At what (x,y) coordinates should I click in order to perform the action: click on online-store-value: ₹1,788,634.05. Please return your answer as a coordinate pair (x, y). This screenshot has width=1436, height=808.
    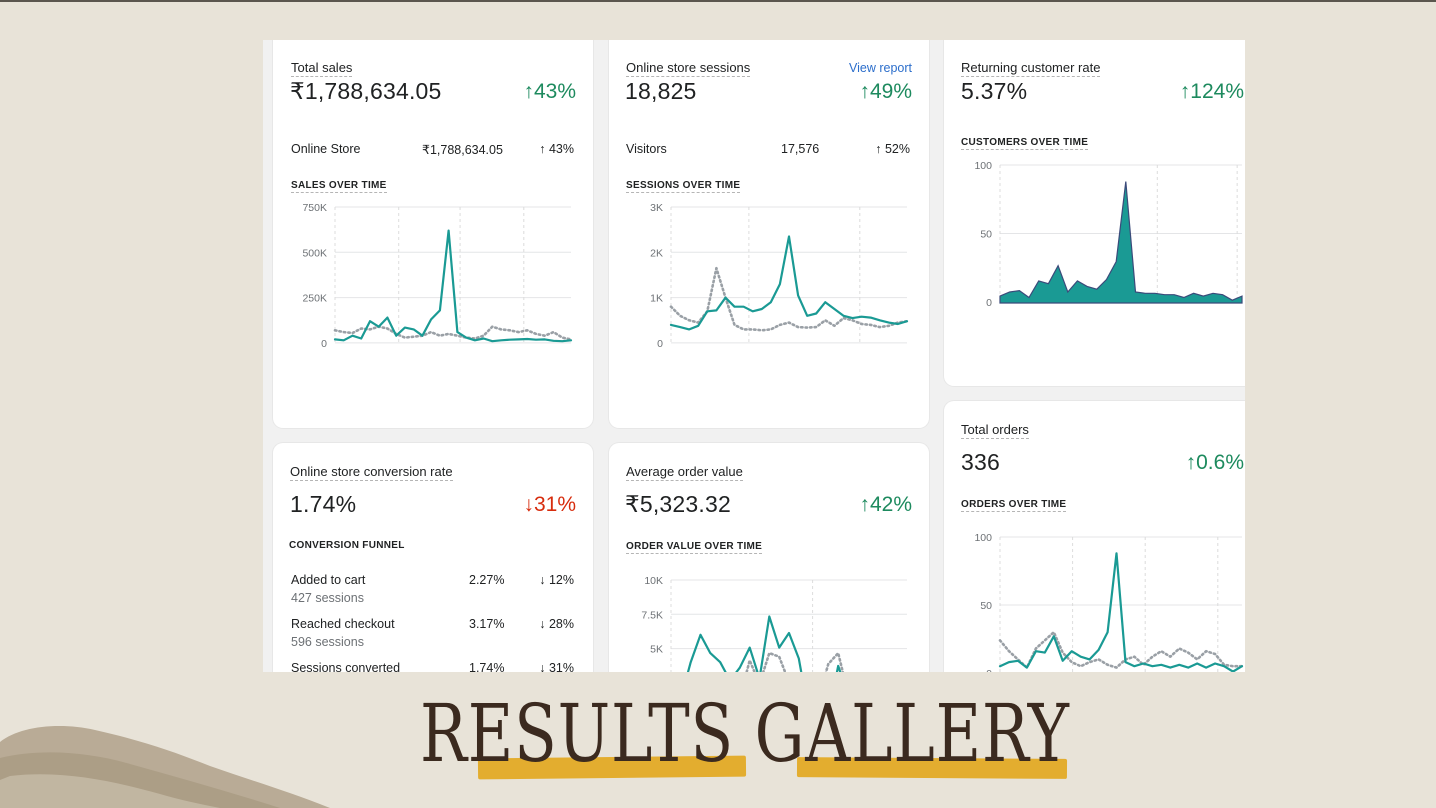
    Looking at the image, I should click on (462, 150).